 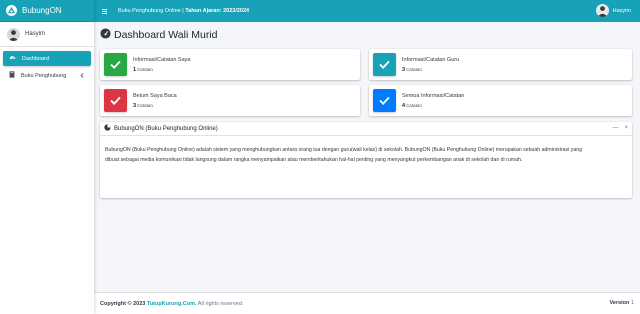 What do you see at coordinates (155, 95) in the screenshot?
I see `info-label: Belum Saya Baca` at bounding box center [155, 95].